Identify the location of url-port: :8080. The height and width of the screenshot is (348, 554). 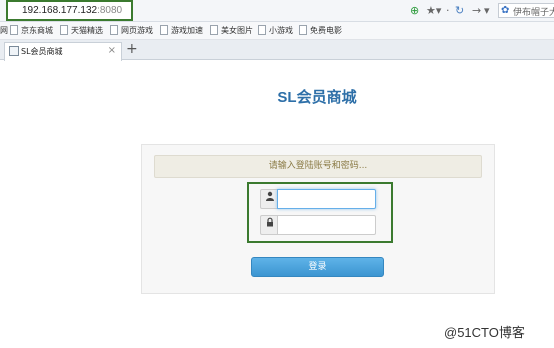
(110, 10).